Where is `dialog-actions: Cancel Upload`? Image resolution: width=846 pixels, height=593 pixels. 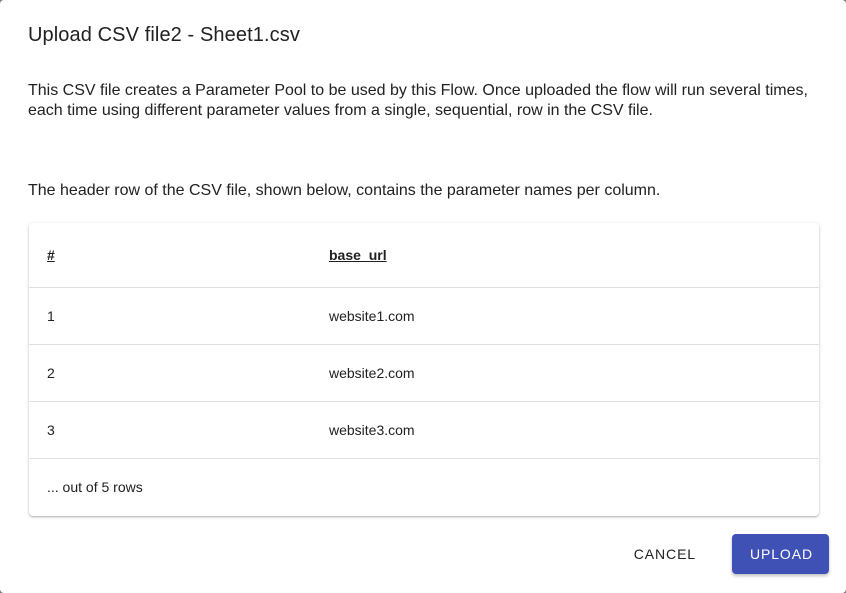 dialog-actions: Cancel Upload is located at coordinates (722, 554).